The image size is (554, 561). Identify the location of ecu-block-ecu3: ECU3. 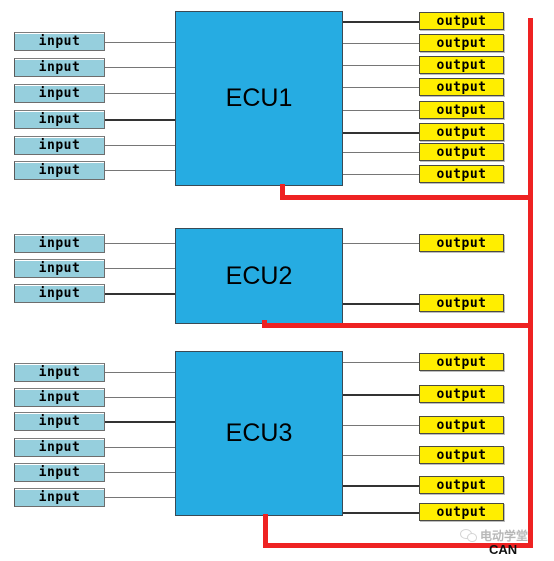
(259, 433).